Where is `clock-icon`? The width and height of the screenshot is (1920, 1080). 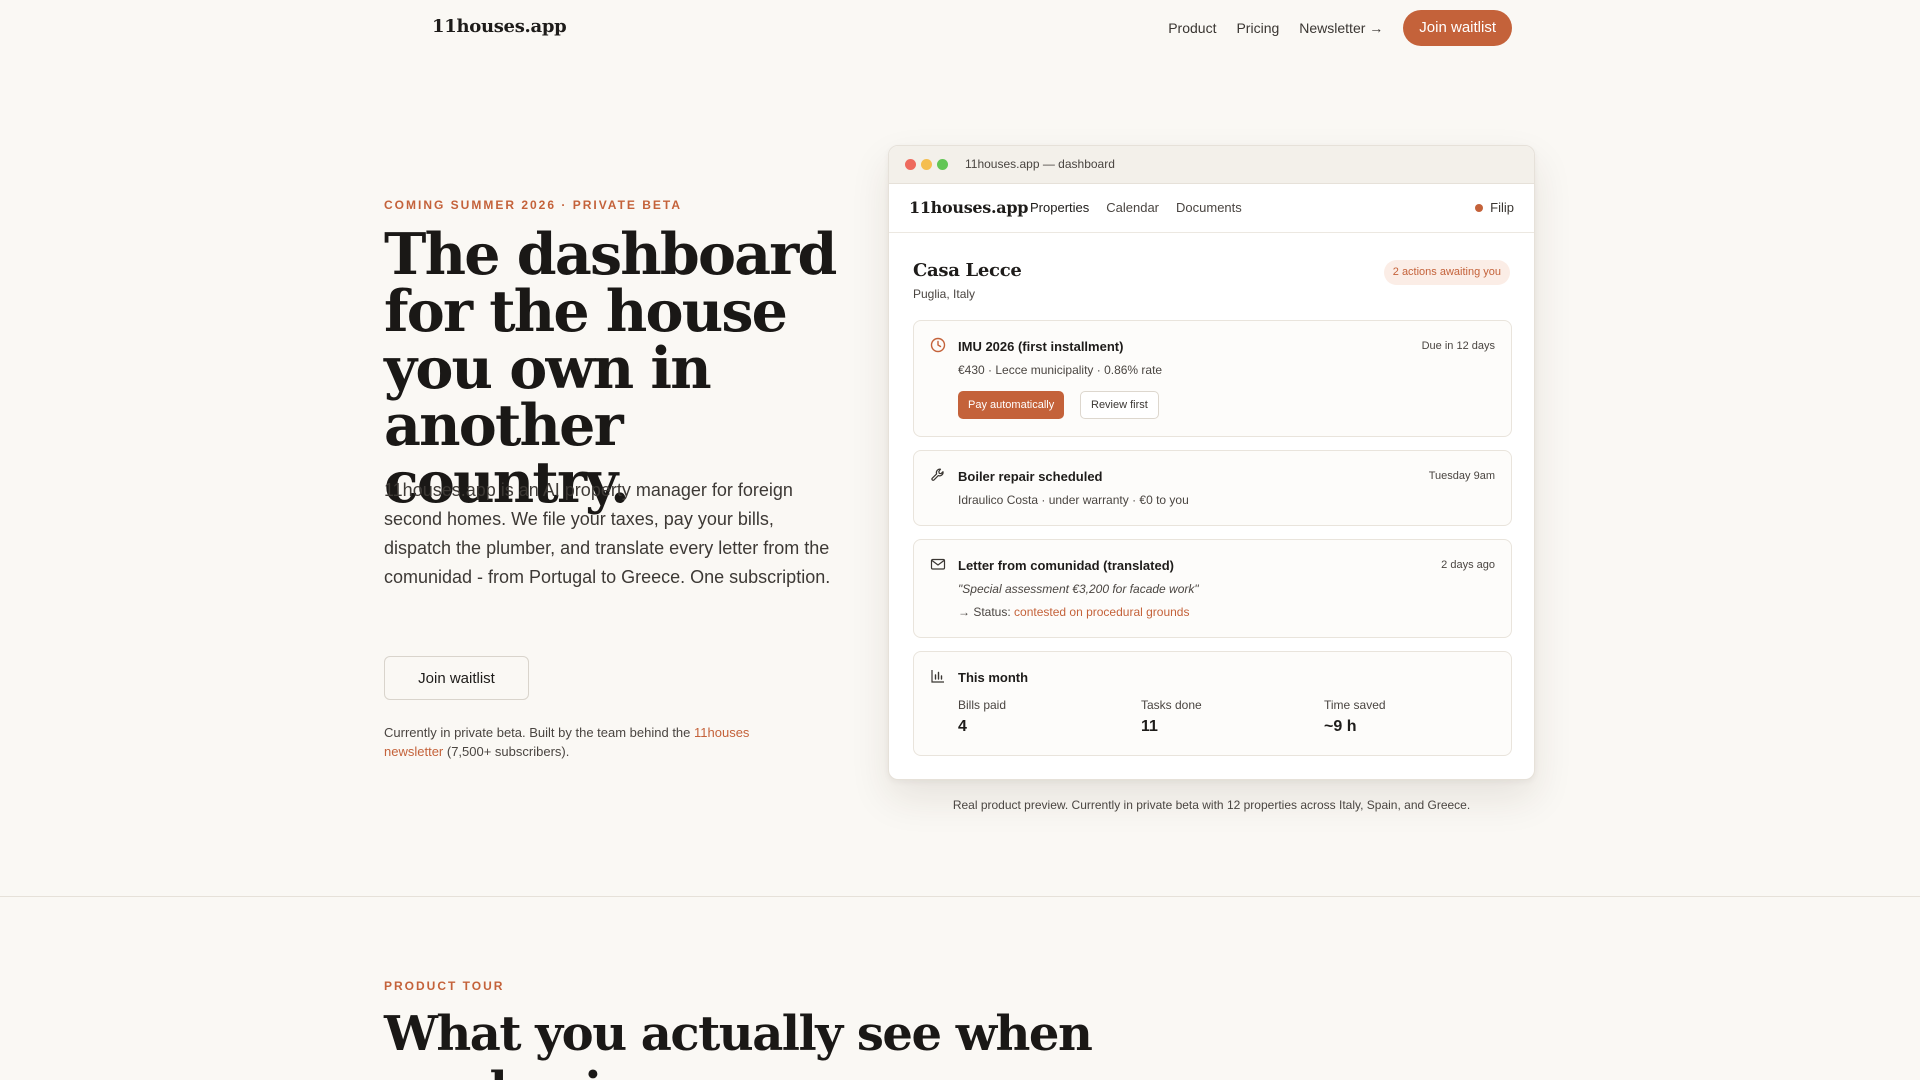 clock-icon is located at coordinates (938, 345).